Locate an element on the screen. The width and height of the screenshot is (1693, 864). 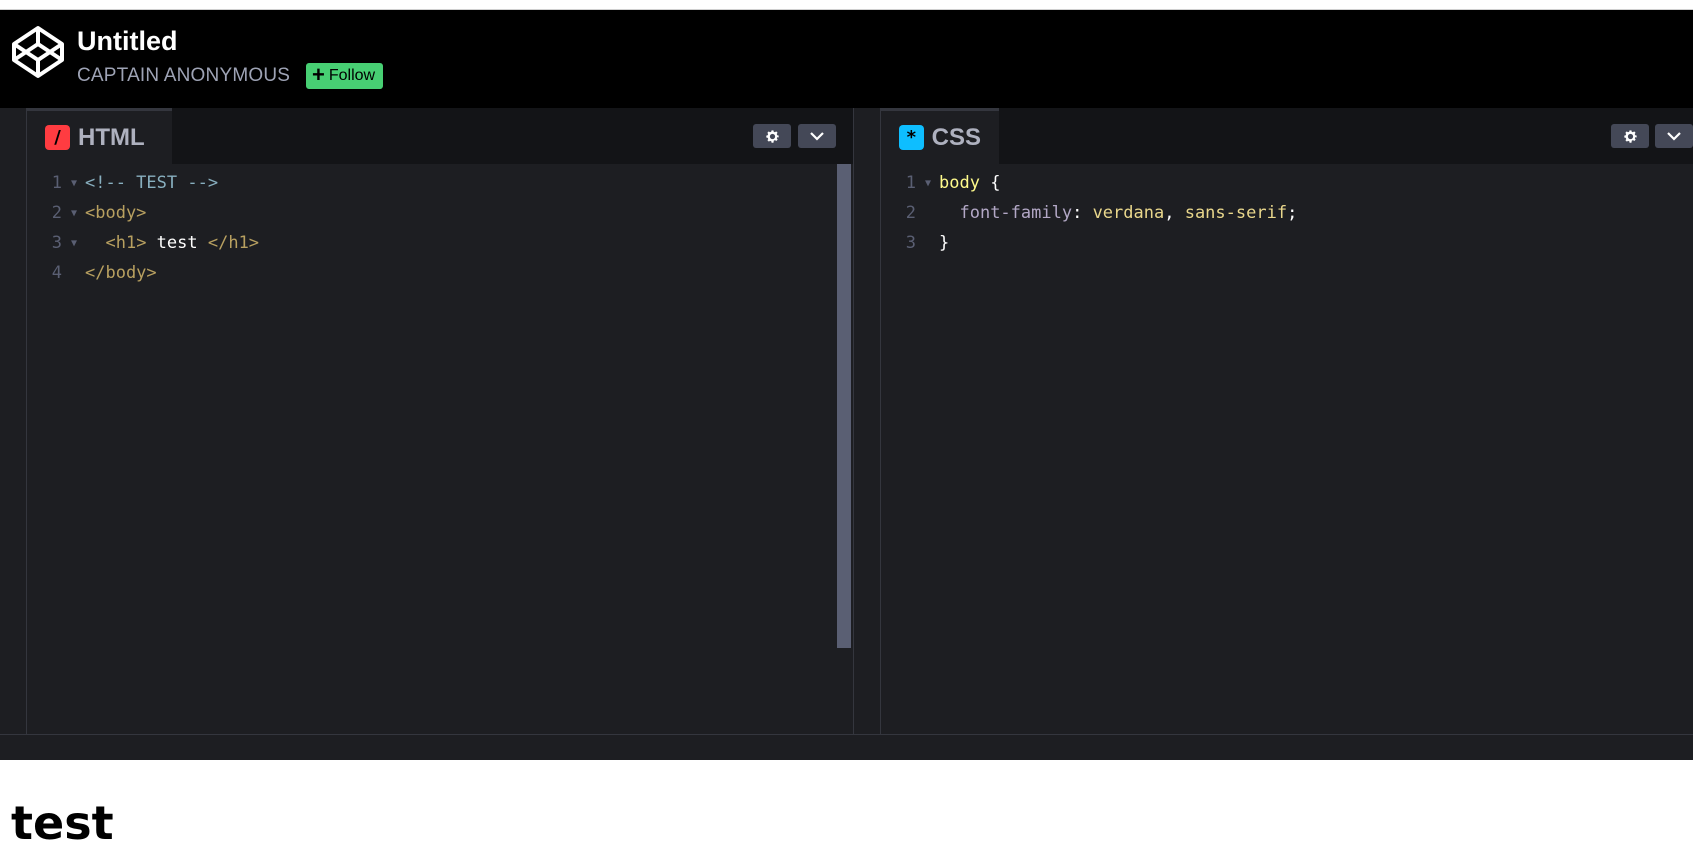
css-collapse-button is located at coordinates (1674, 136).